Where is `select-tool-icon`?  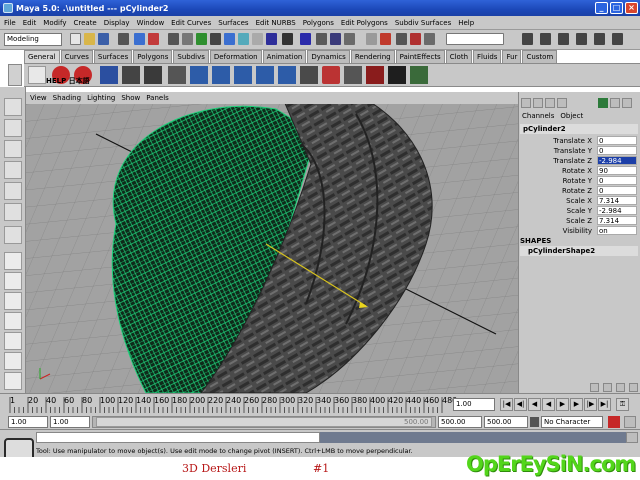 select-tool-icon is located at coordinates (13, 107).